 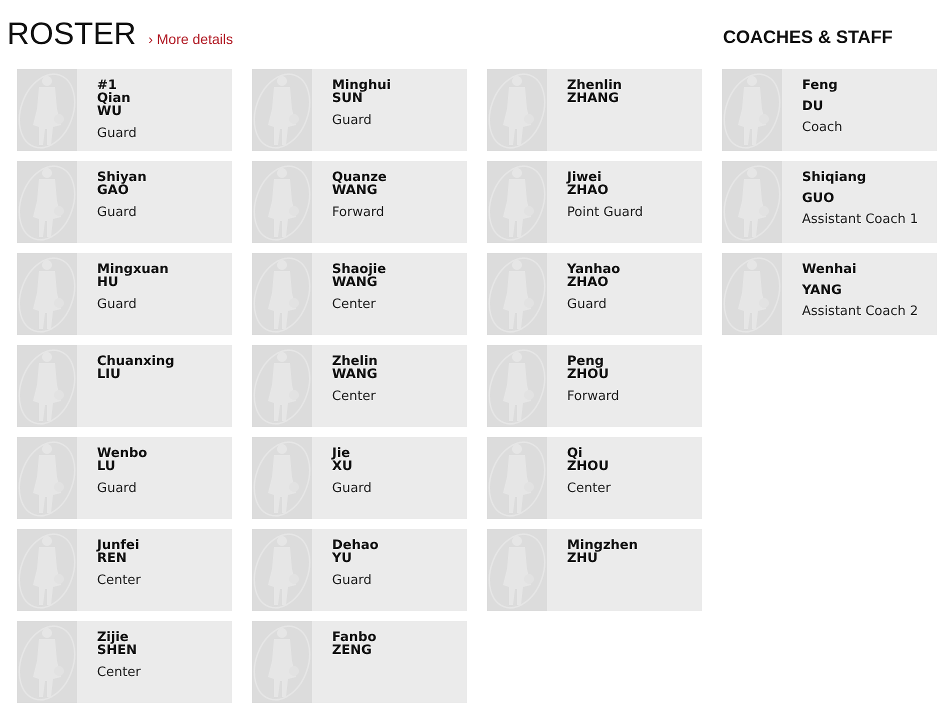 What do you see at coordinates (605, 212) in the screenshot?
I see `player-position: Point Guard` at bounding box center [605, 212].